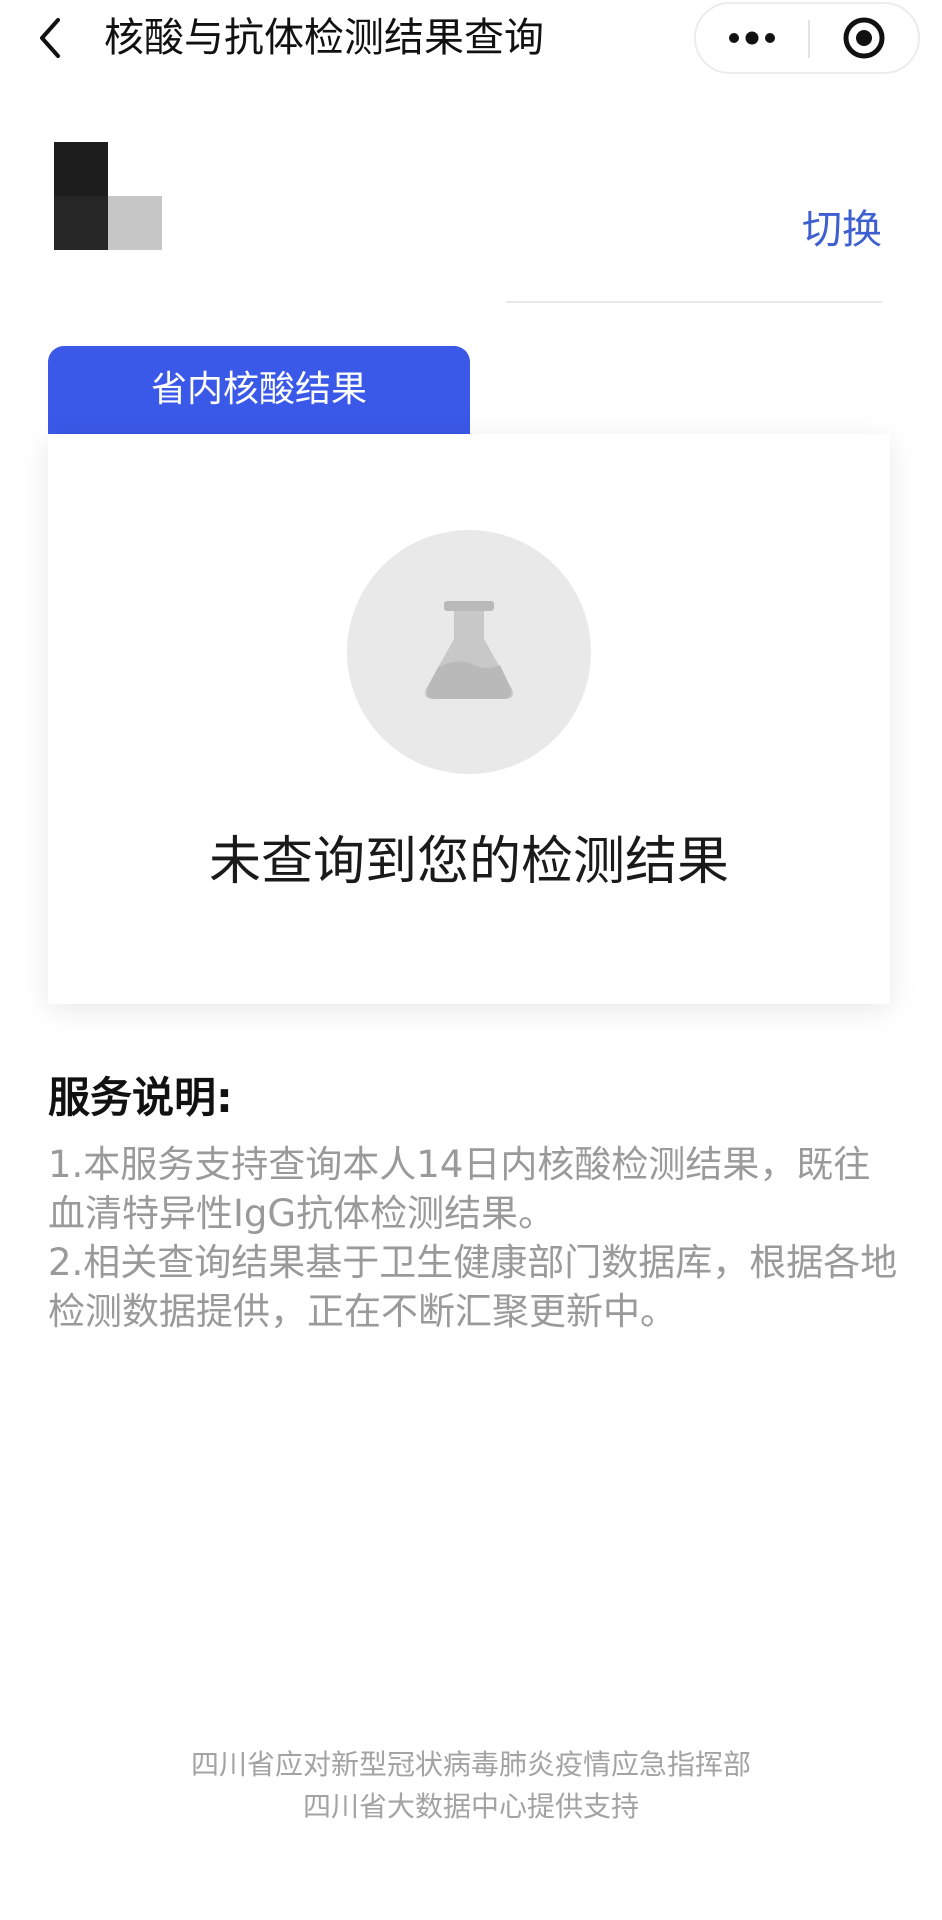  What do you see at coordinates (324, 38) in the screenshot?
I see `page-title: 核酸与抗体检测结果查询` at bounding box center [324, 38].